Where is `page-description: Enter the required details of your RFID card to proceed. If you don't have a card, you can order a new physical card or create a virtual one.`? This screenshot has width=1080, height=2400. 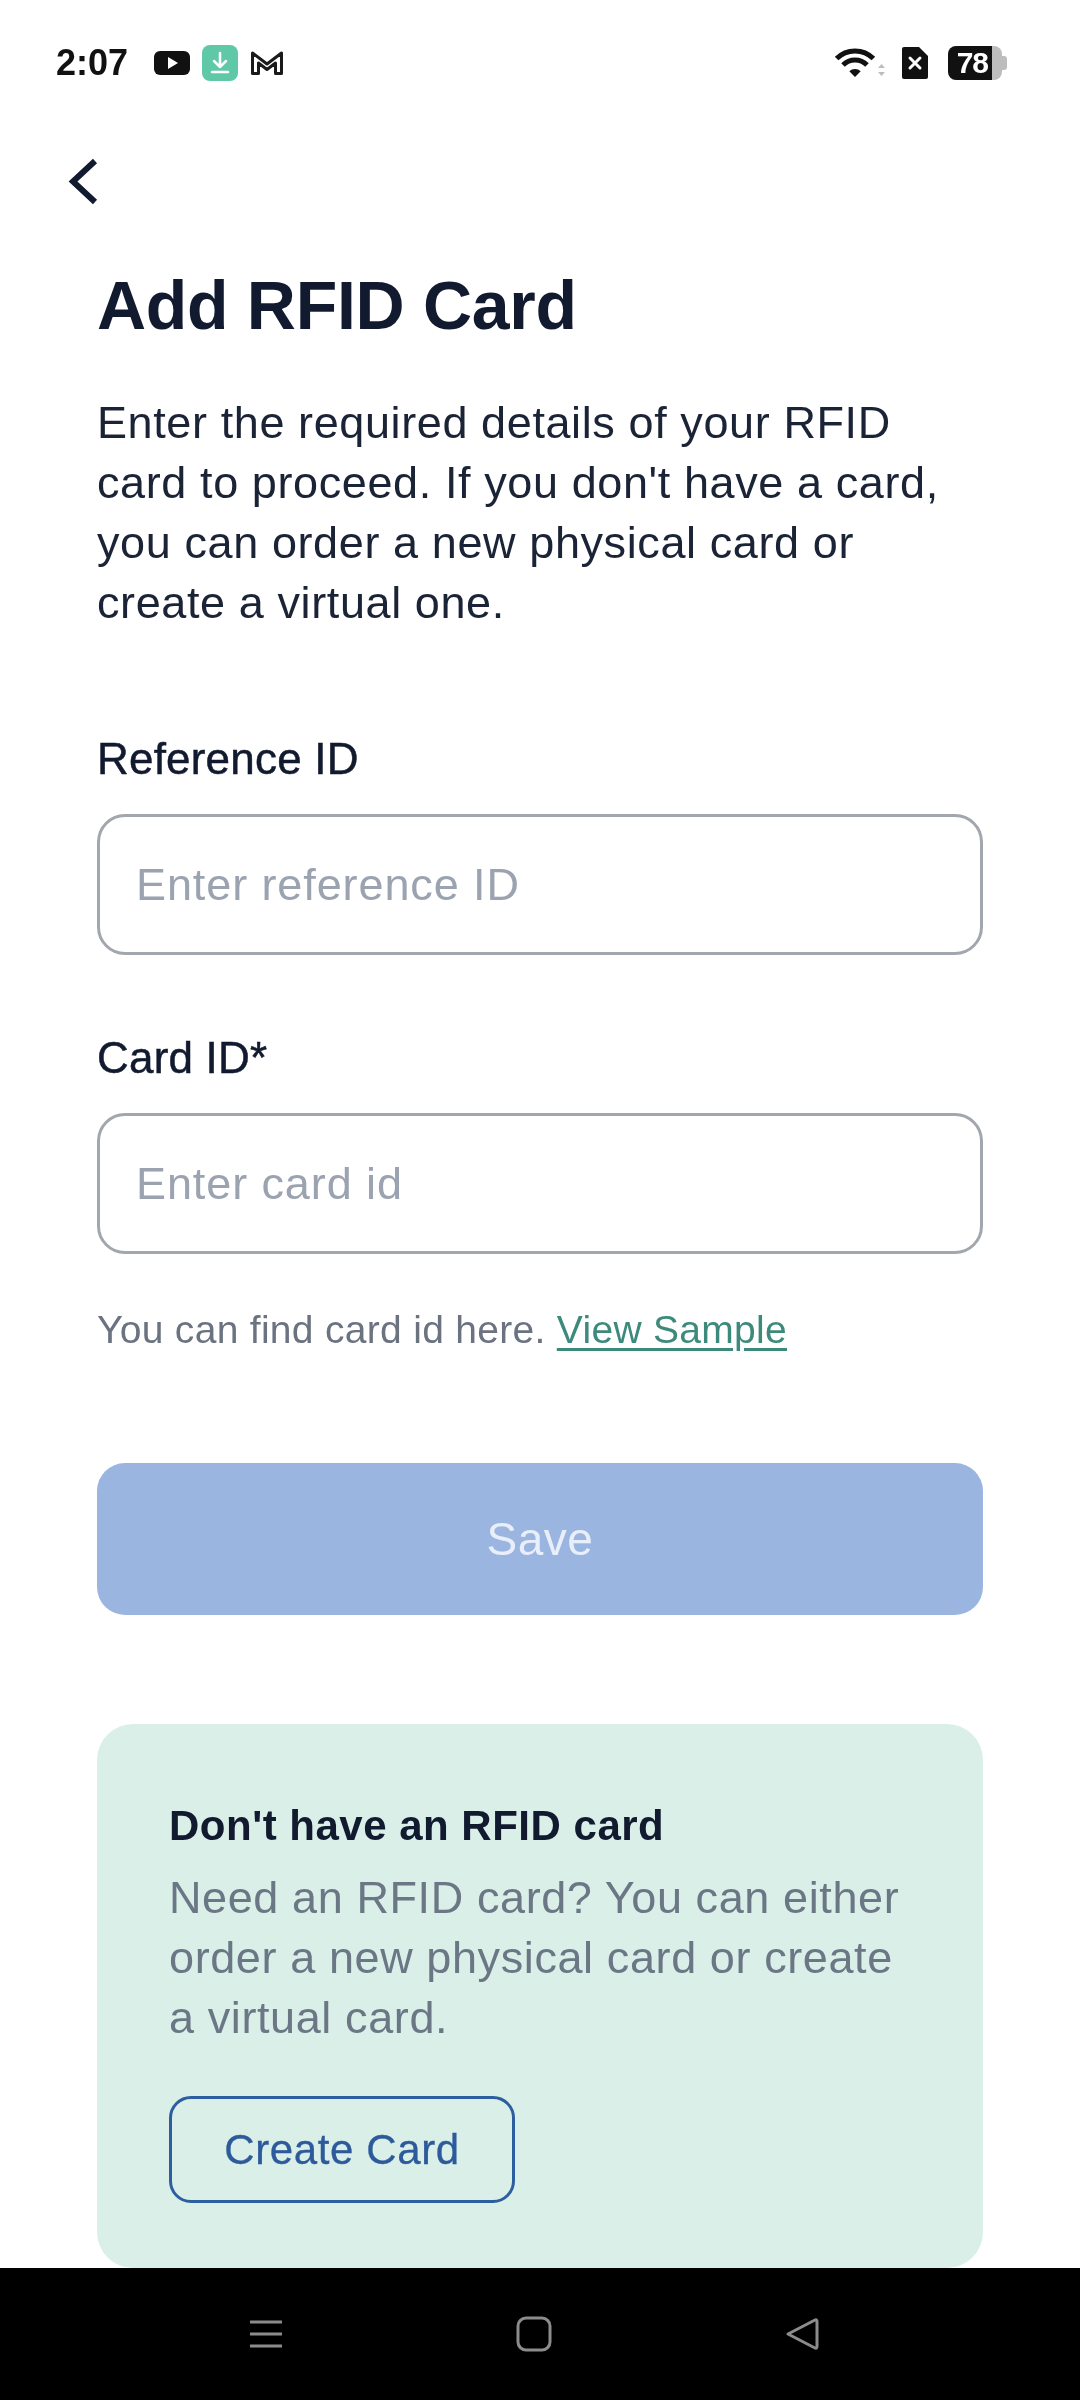 page-description: Enter the required details of your RFID card to proceed. If you don't have a card, you can order a new physical card or create a virtual one. is located at coordinates (518, 513).